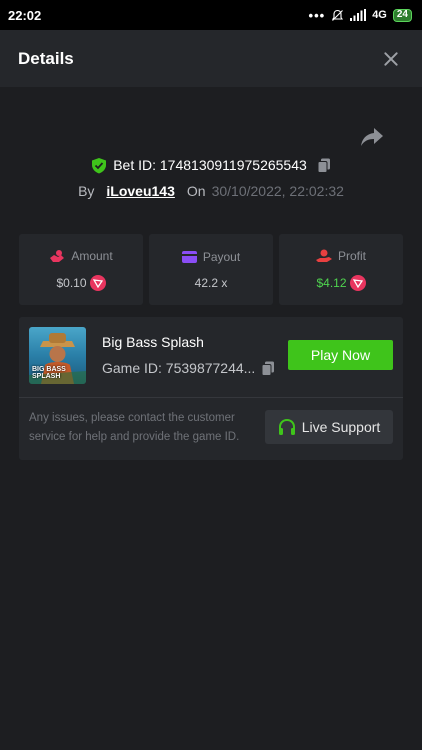 Image resolution: width=422 pixels, height=750 pixels. What do you see at coordinates (211, 58) in the screenshot?
I see `details-header: Details` at bounding box center [211, 58].